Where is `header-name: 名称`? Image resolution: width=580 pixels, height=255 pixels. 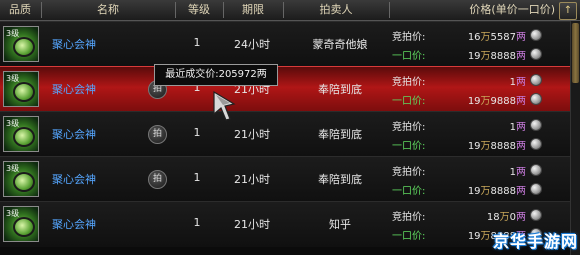 header-name: 名称 is located at coordinates (108, 10).